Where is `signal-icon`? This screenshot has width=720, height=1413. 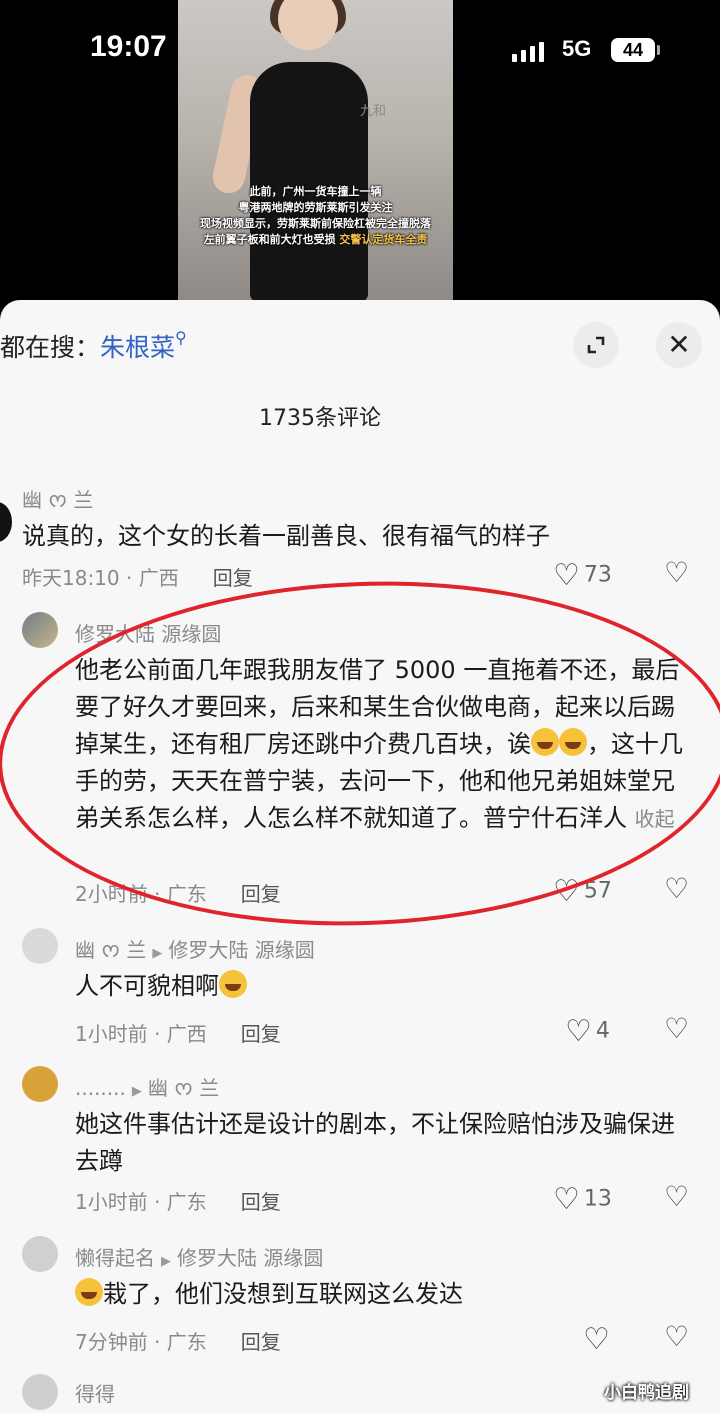
signal-icon is located at coordinates (529, 51).